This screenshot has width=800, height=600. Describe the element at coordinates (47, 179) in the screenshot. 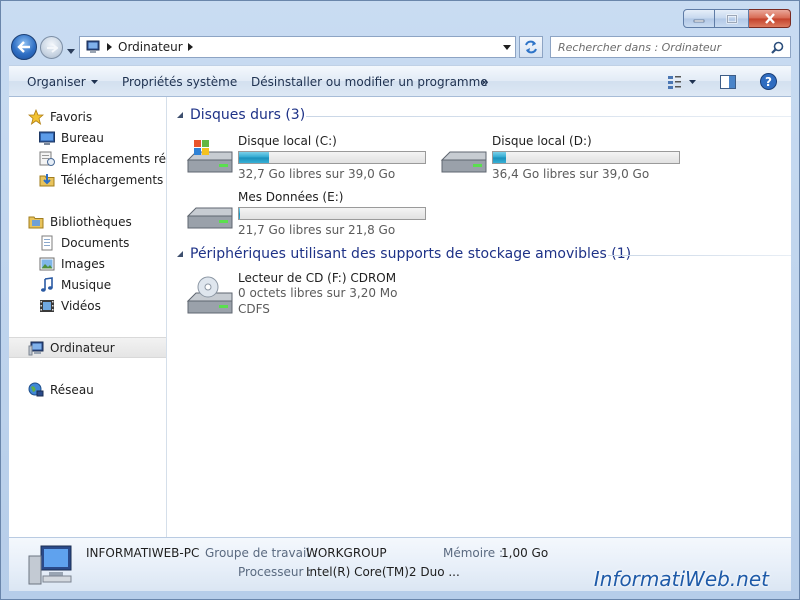

I see `downloads-icon` at that location.